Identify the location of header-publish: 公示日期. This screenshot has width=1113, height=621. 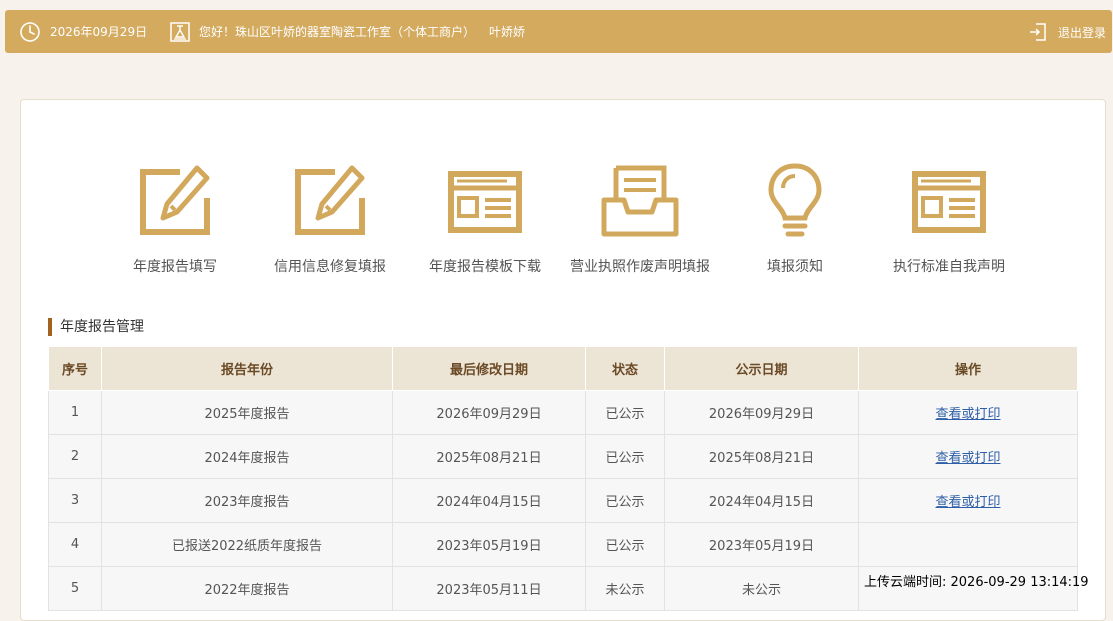
(761, 368).